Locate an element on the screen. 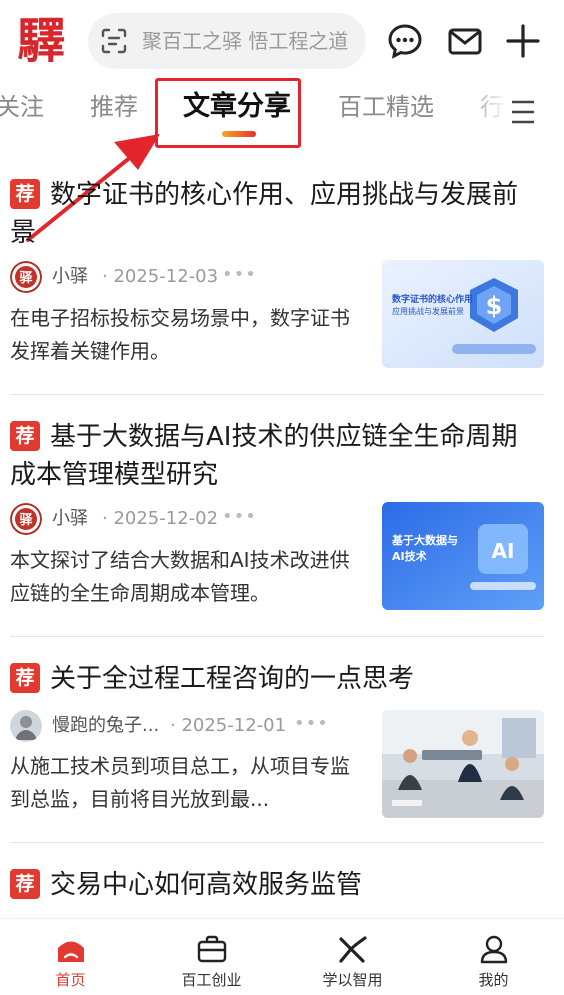  nav-label: 首页 is located at coordinates (70, 980).